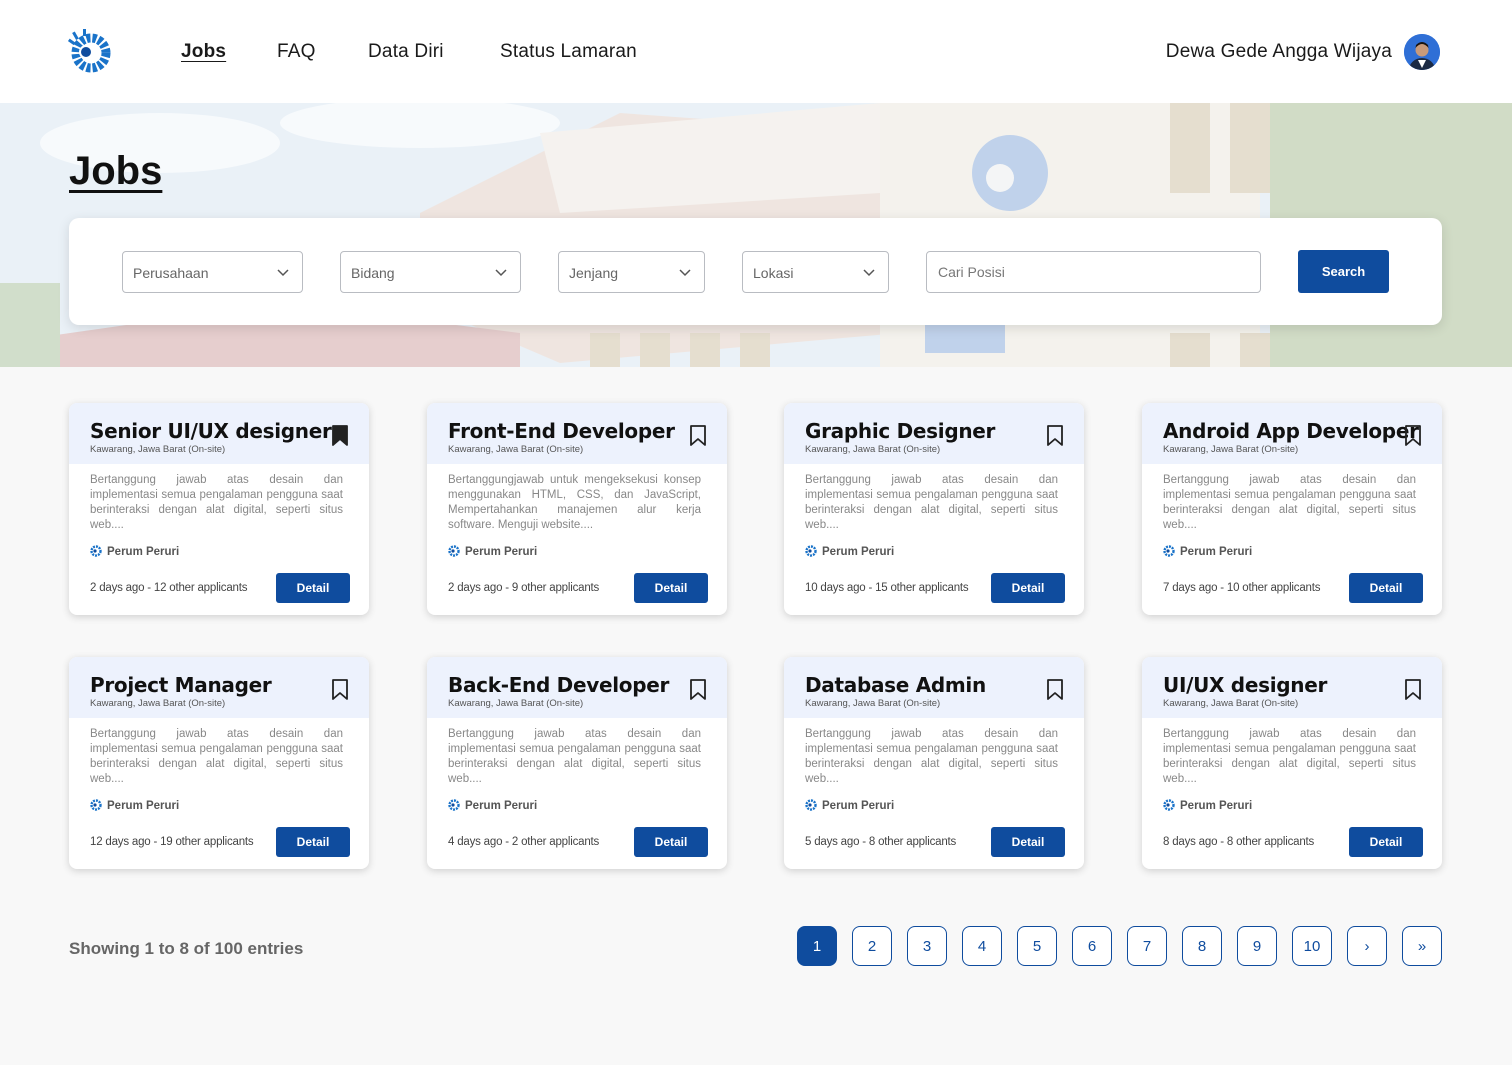 The width and height of the screenshot is (1512, 1065). What do you see at coordinates (594, 273) in the screenshot?
I see `level-select-label: Jenjang` at bounding box center [594, 273].